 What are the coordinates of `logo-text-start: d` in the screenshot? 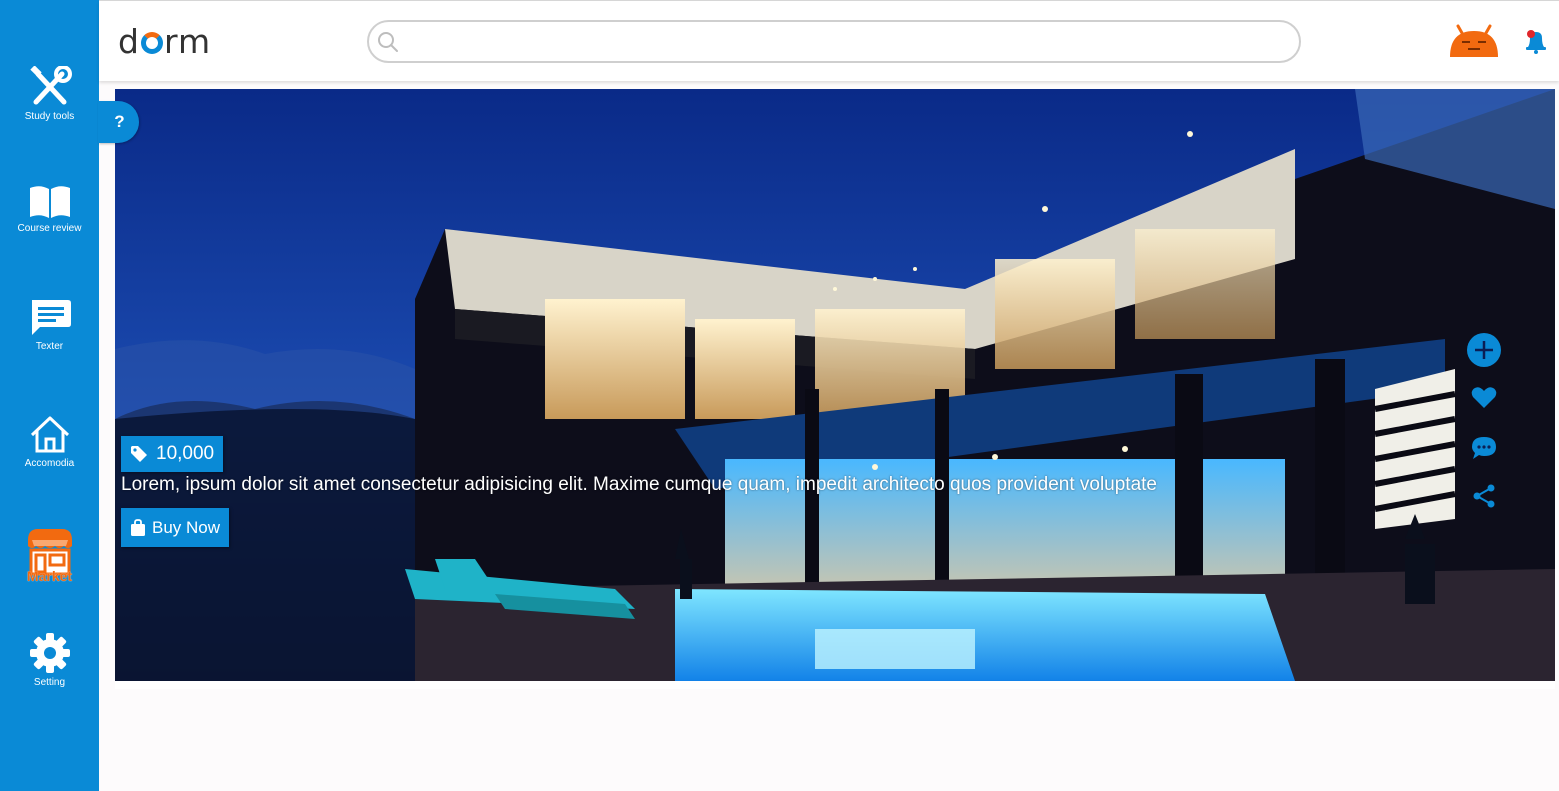 It's located at (129, 41).